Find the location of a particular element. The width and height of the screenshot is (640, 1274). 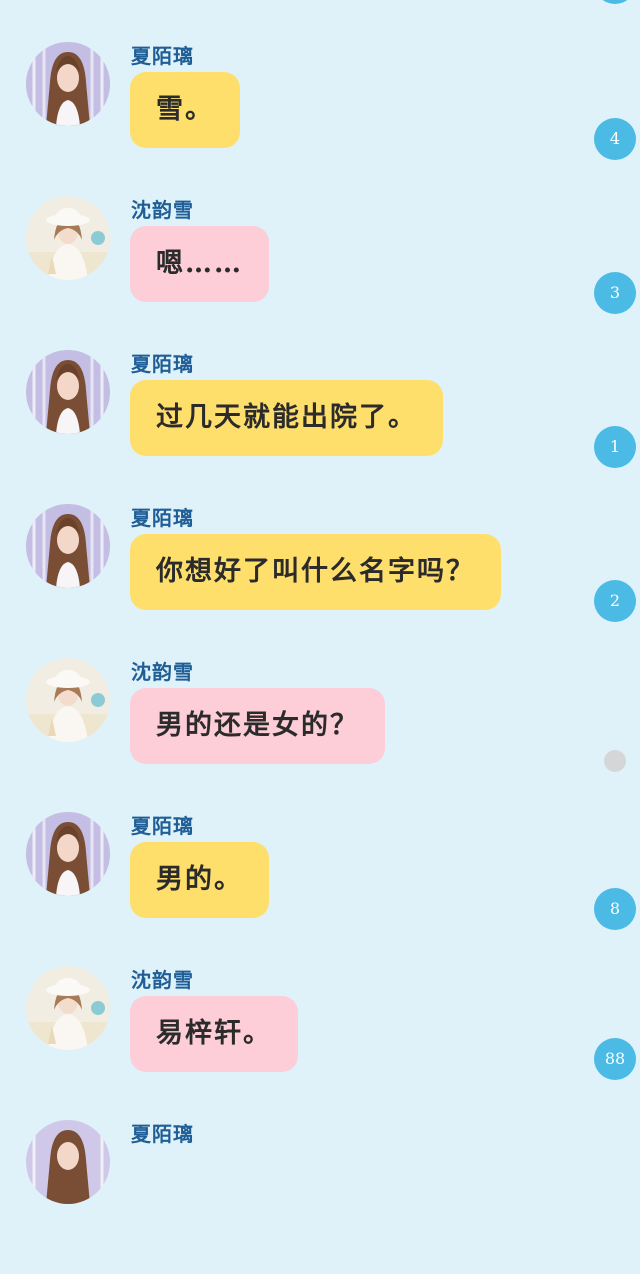

count-badge: 8 is located at coordinates (615, 909).